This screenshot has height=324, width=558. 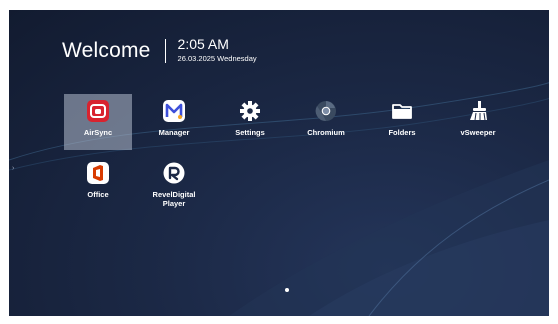 What do you see at coordinates (287, 290) in the screenshot?
I see `page-indicator-dot` at bounding box center [287, 290].